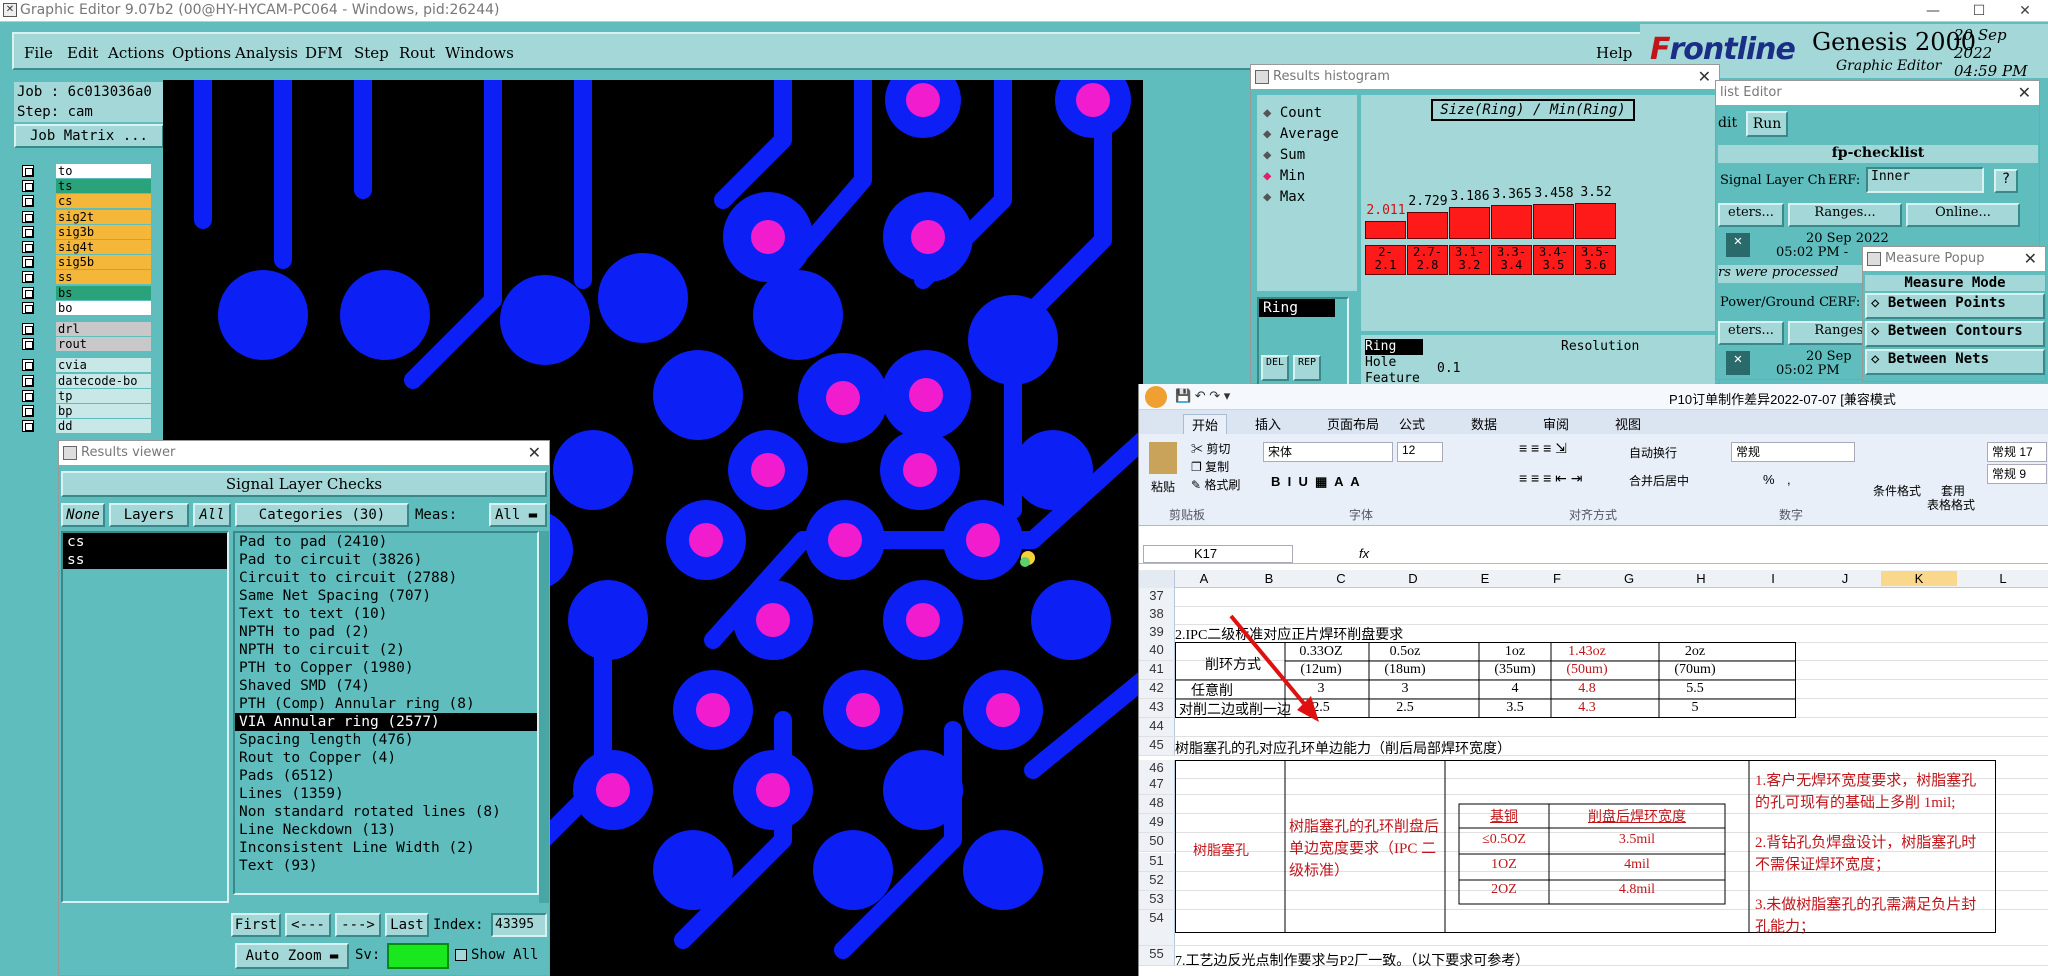  What do you see at coordinates (386, 650) in the screenshot?
I see `category-item: NPTH to circuit (2)` at bounding box center [386, 650].